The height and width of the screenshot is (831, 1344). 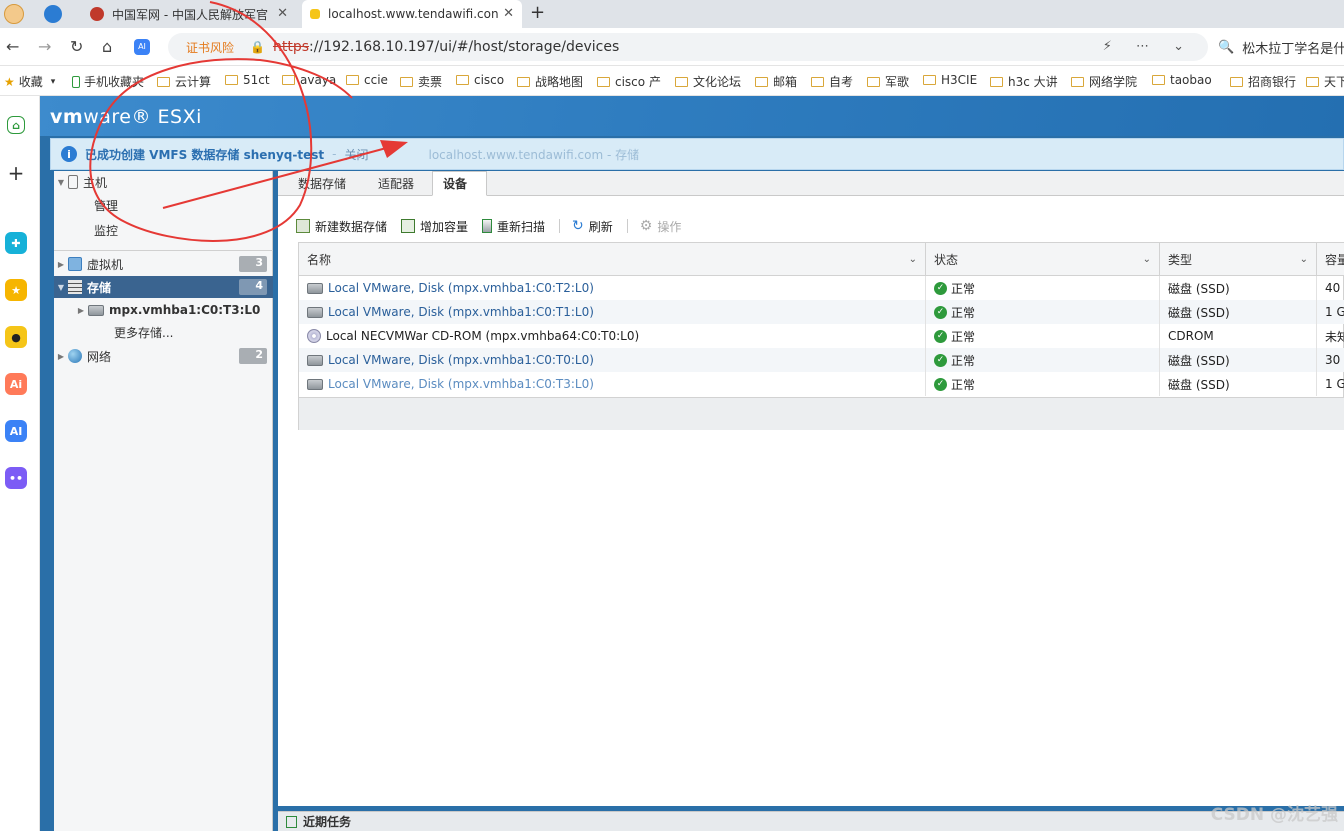 I want to click on bookmark-item: 邮箱, so click(x=776, y=81).